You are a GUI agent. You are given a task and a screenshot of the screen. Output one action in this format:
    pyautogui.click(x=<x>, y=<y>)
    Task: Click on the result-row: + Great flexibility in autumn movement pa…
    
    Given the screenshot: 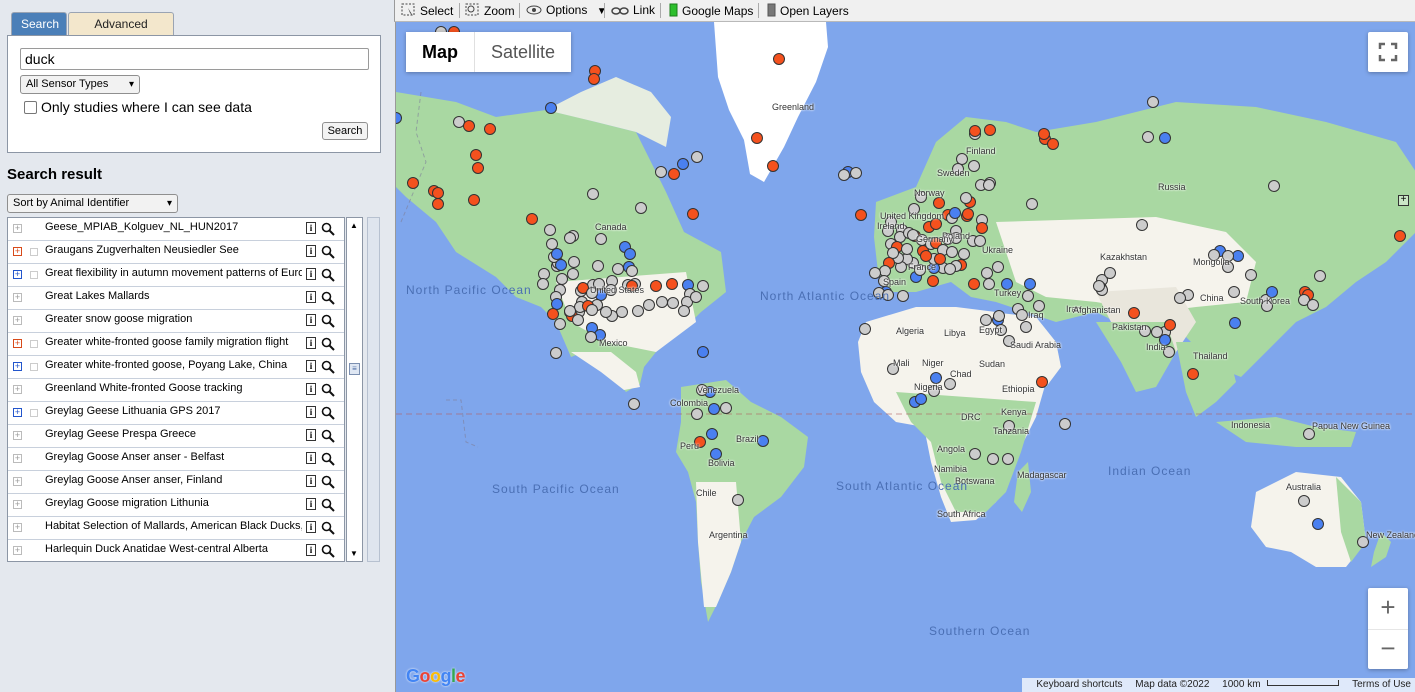 What is the action you would take?
    pyautogui.click(x=176, y=275)
    